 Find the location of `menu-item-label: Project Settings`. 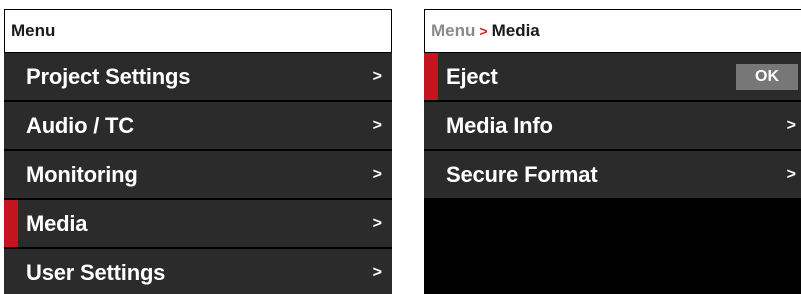

menu-item-label: Project Settings is located at coordinates (108, 76).